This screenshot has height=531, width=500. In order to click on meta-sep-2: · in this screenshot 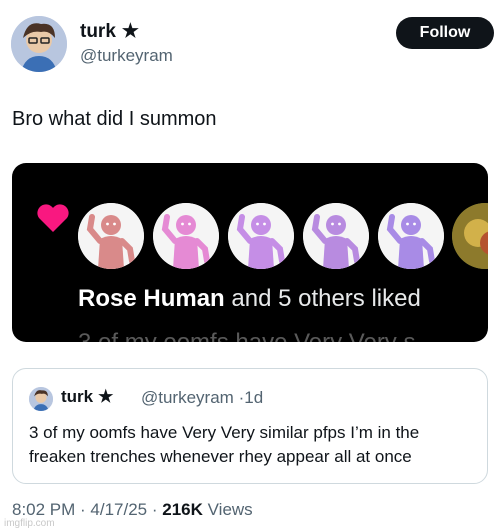, I will do `click(155, 509)`.